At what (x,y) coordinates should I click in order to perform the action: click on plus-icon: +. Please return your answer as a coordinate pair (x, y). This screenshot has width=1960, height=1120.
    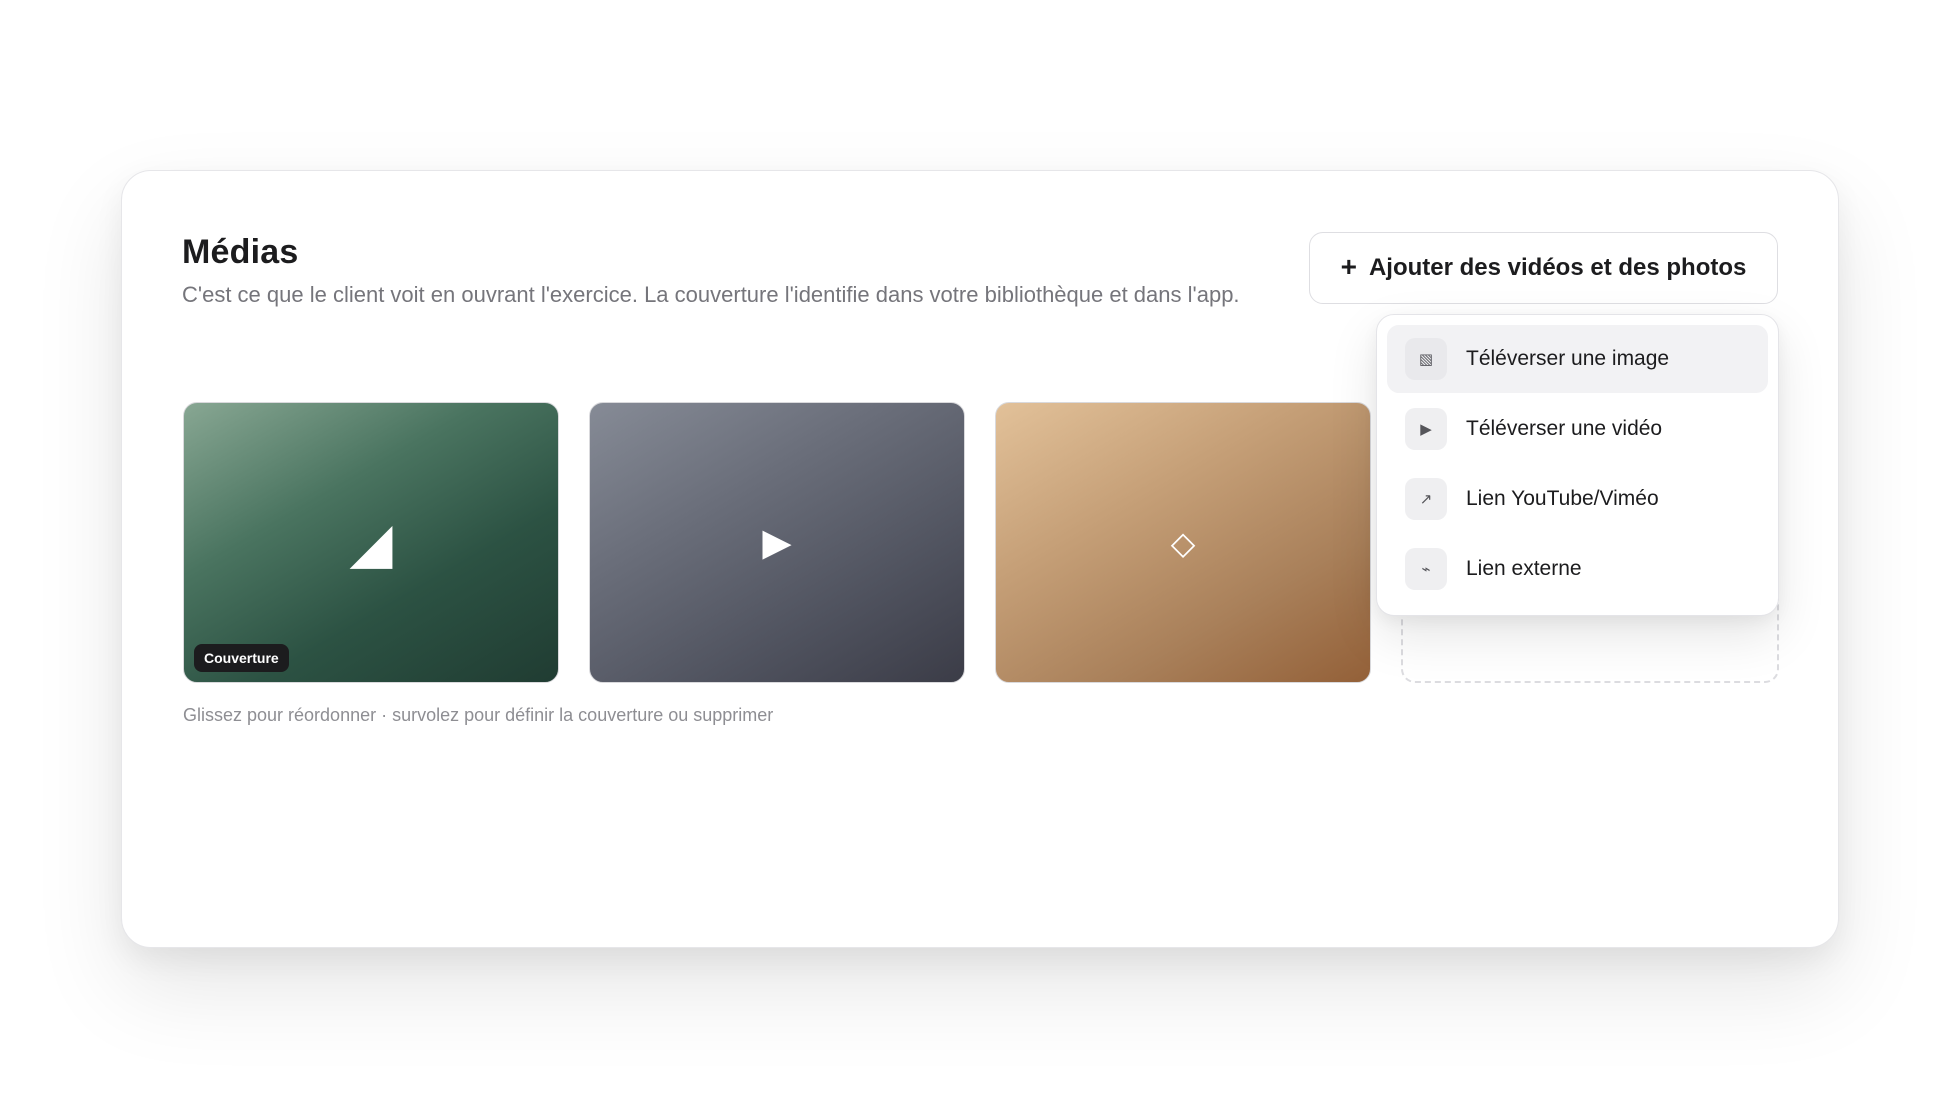
    Looking at the image, I should click on (1348, 266).